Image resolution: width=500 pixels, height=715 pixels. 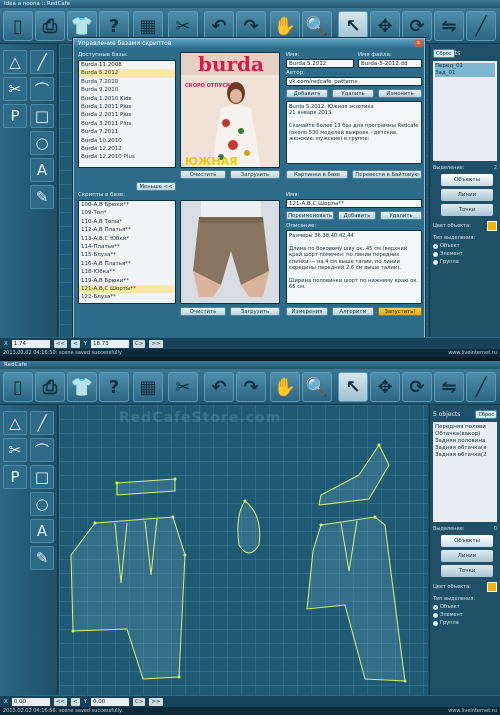 I want to click on list-item: 121-А,В,С Шорты**, so click(x=127, y=289).